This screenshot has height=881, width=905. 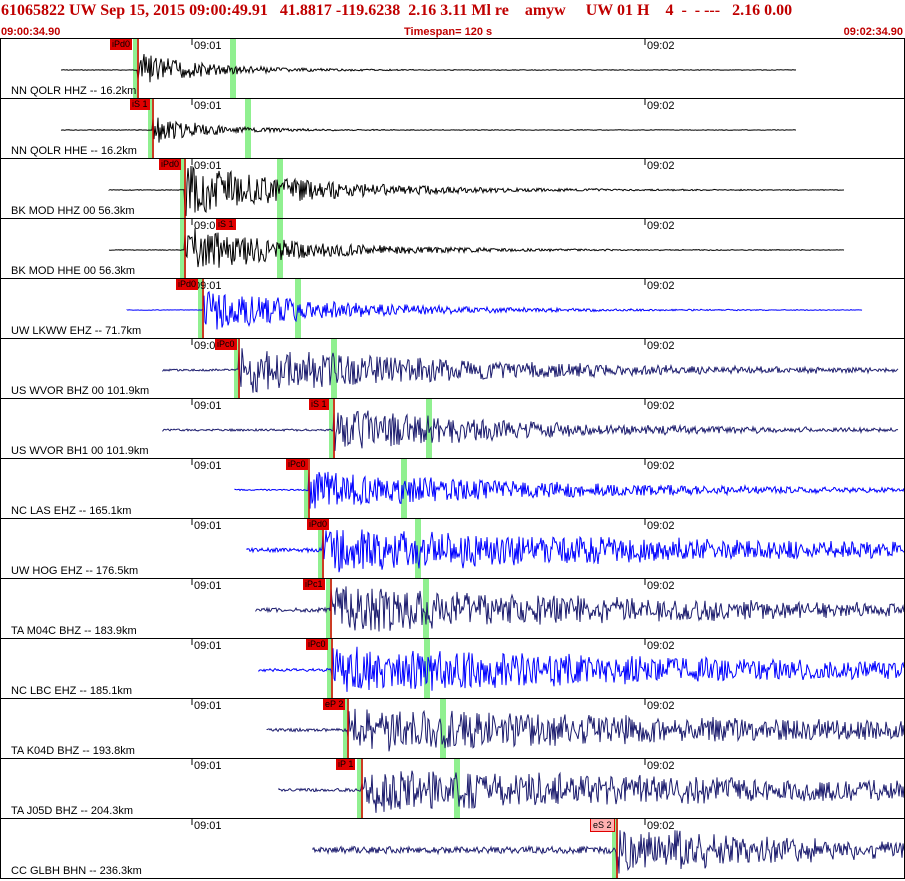 What do you see at coordinates (346, 764) in the screenshot?
I see `phase-pick-flag: iP 1` at bounding box center [346, 764].